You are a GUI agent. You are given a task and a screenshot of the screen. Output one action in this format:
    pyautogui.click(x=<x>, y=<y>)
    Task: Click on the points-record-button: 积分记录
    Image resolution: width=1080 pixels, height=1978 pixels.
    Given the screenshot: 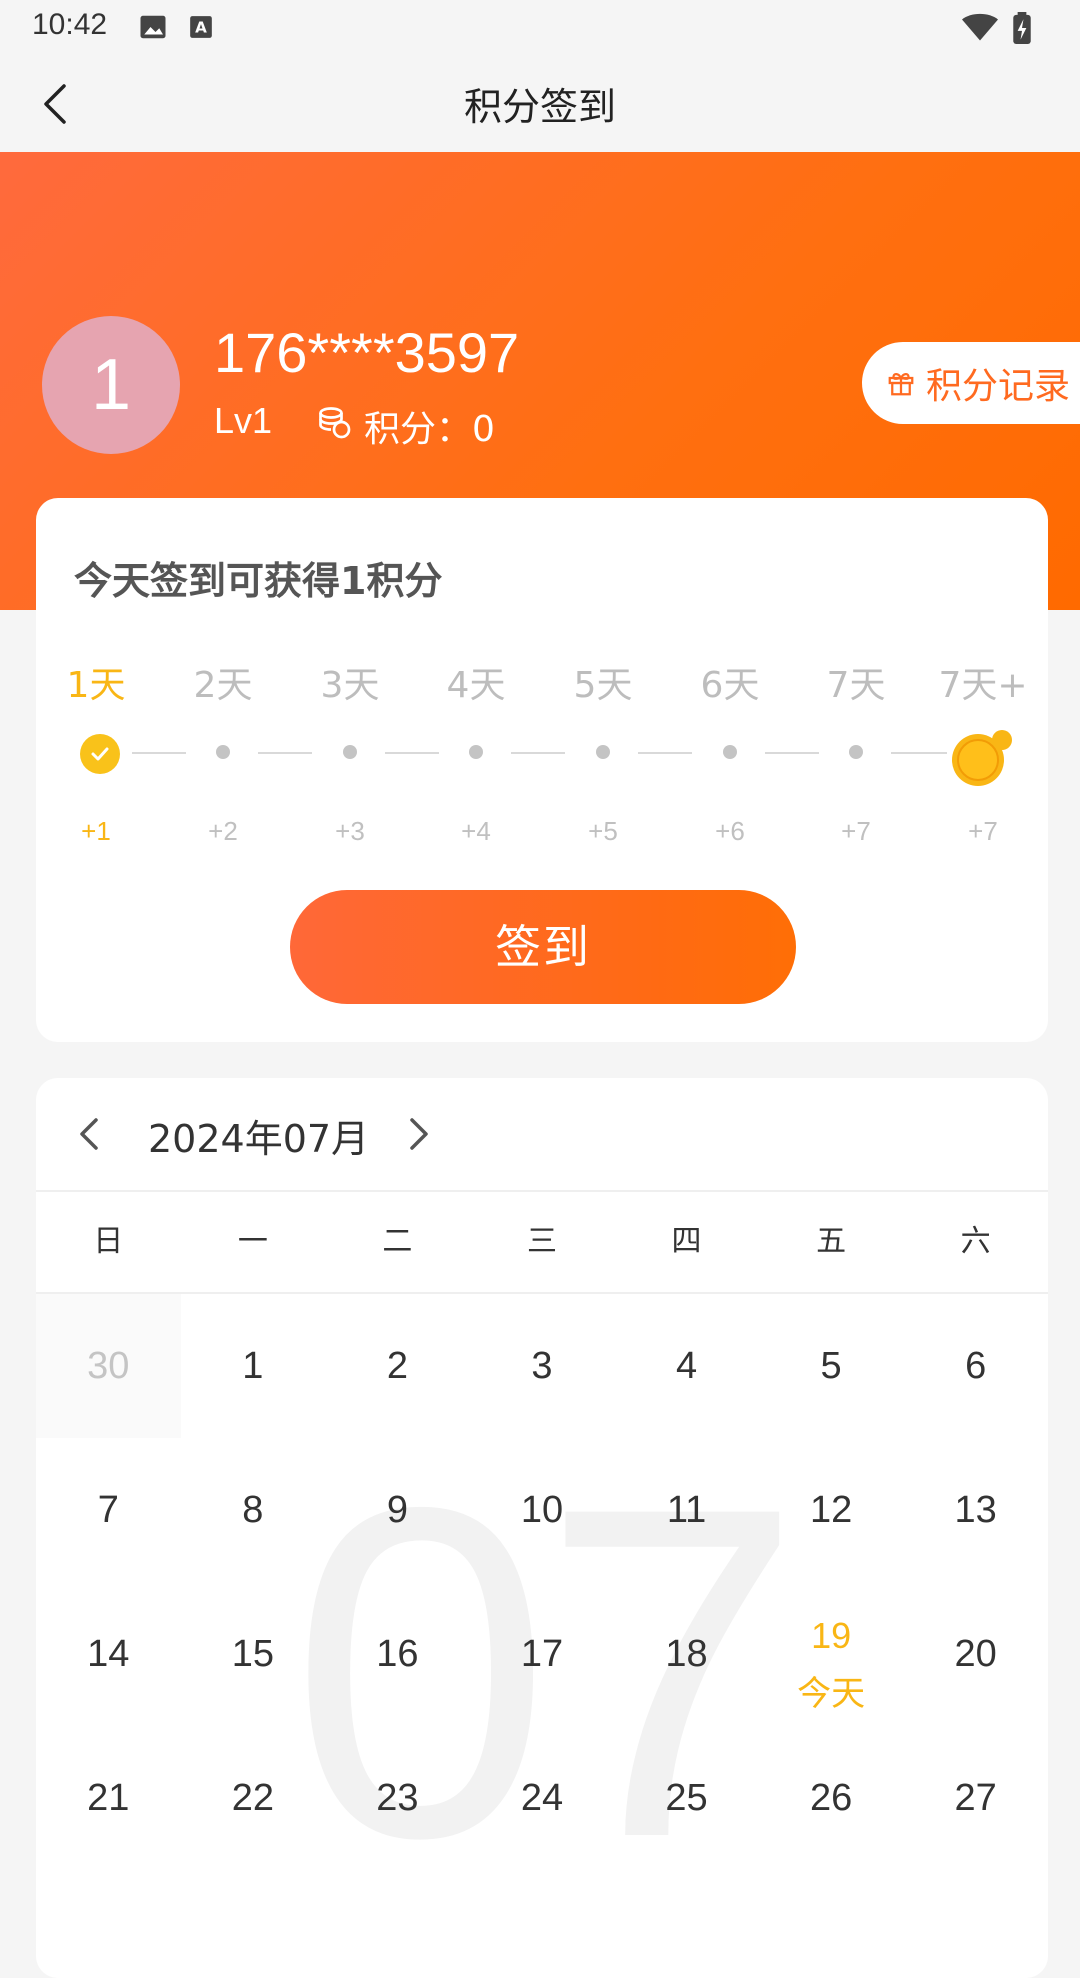 What is the action you would take?
    pyautogui.click(x=971, y=383)
    